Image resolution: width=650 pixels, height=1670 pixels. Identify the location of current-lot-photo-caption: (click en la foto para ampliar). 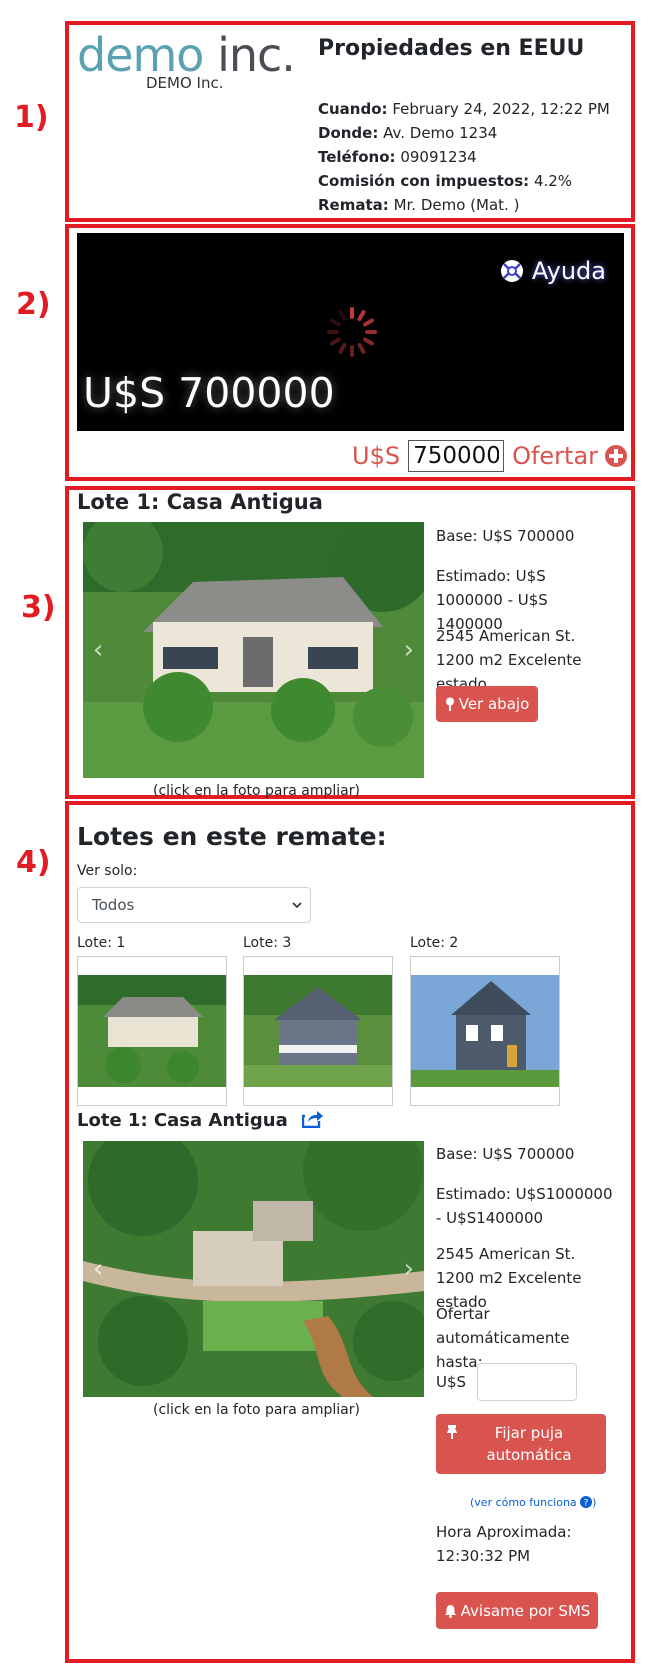
(256, 791).